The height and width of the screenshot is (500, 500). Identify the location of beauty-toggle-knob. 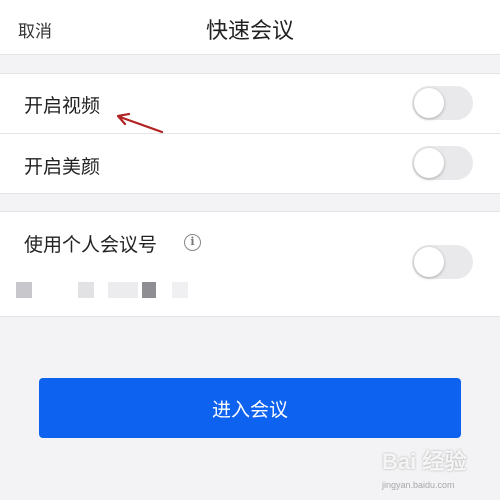
(429, 163).